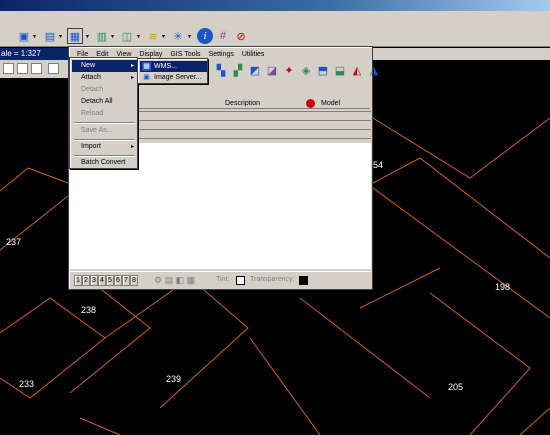  I want to click on view-button: 5, so click(110, 280).